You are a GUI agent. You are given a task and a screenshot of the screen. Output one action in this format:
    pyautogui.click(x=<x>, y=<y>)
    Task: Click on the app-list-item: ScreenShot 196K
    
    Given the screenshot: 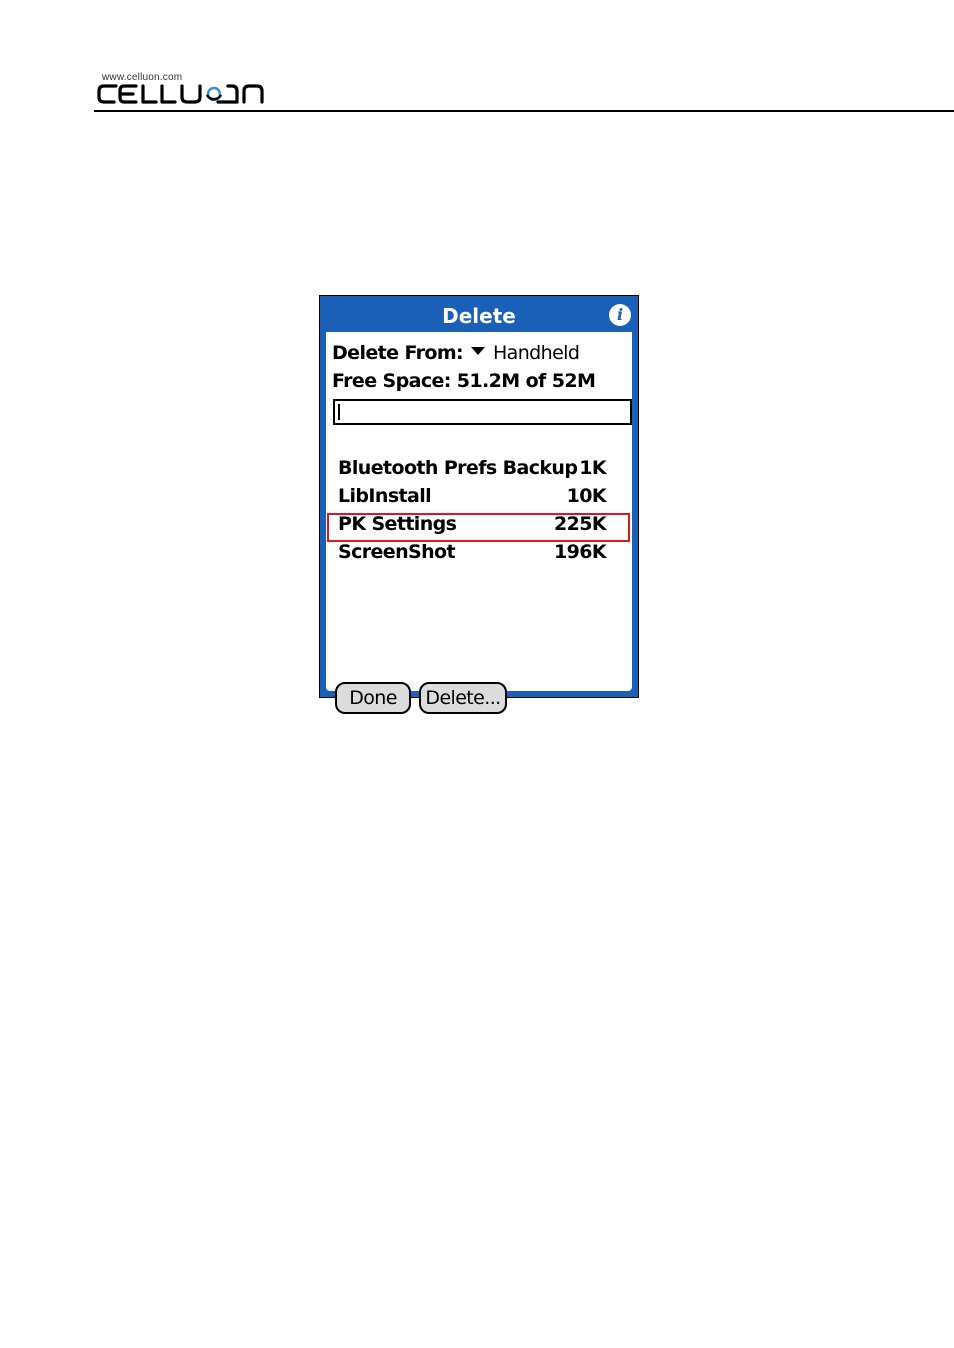 What is the action you would take?
    pyautogui.click(x=479, y=555)
    